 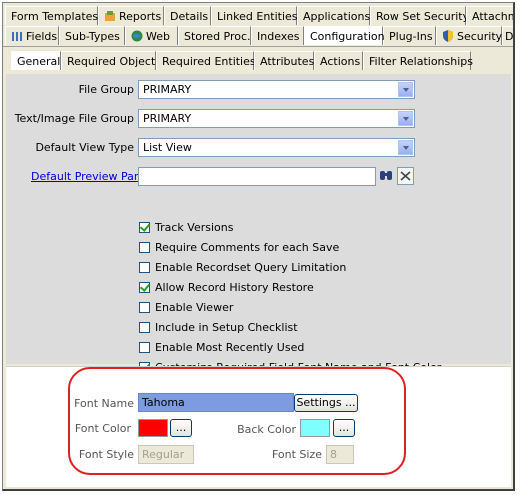 I want to click on tab-attachments: Attachme, so click(x=489, y=15).